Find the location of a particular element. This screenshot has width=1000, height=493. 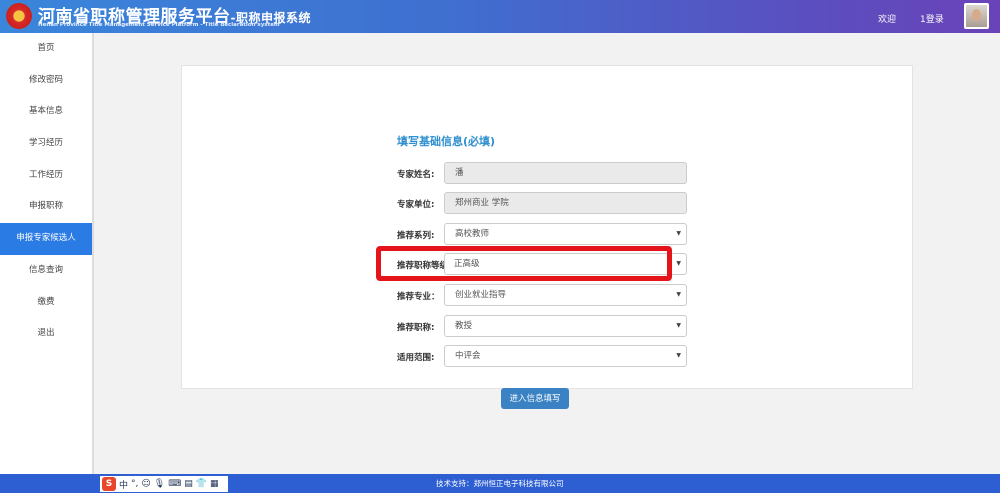

sidebar-item-home: 首页 is located at coordinates (46, 49).